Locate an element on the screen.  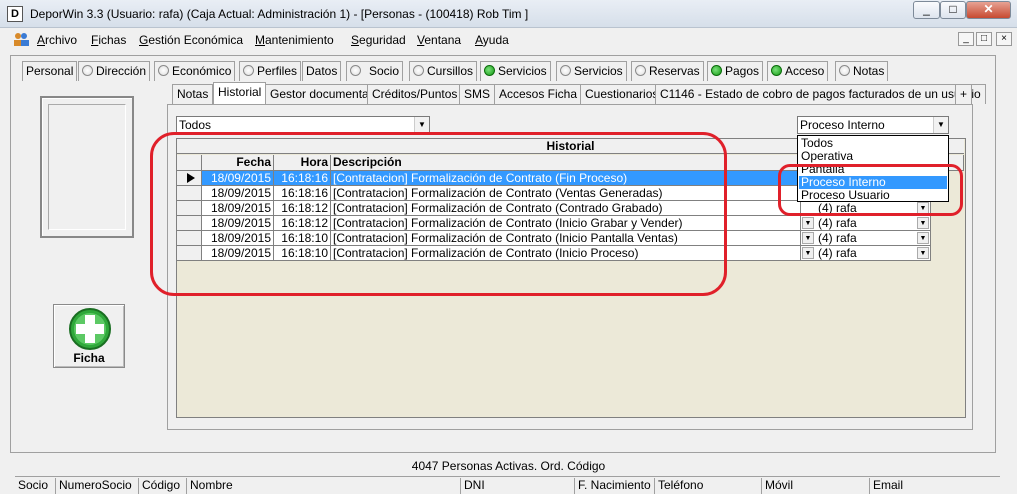
type-filter-select: Proceso Interno ▼ is located at coordinates (873, 125).